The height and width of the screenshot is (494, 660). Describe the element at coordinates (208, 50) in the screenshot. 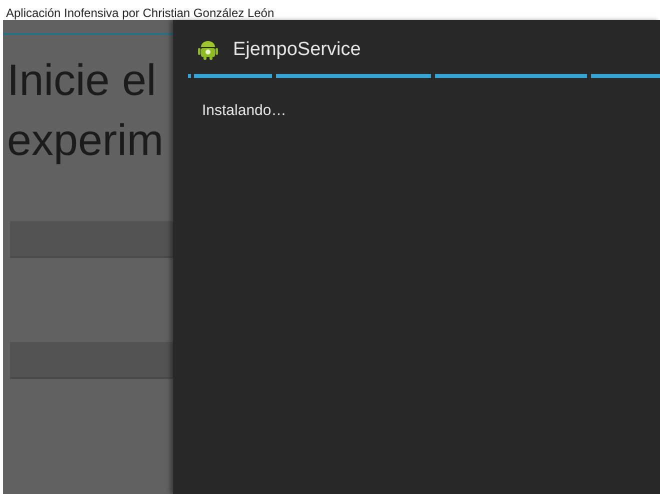

I see `android-robot-icon` at that location.